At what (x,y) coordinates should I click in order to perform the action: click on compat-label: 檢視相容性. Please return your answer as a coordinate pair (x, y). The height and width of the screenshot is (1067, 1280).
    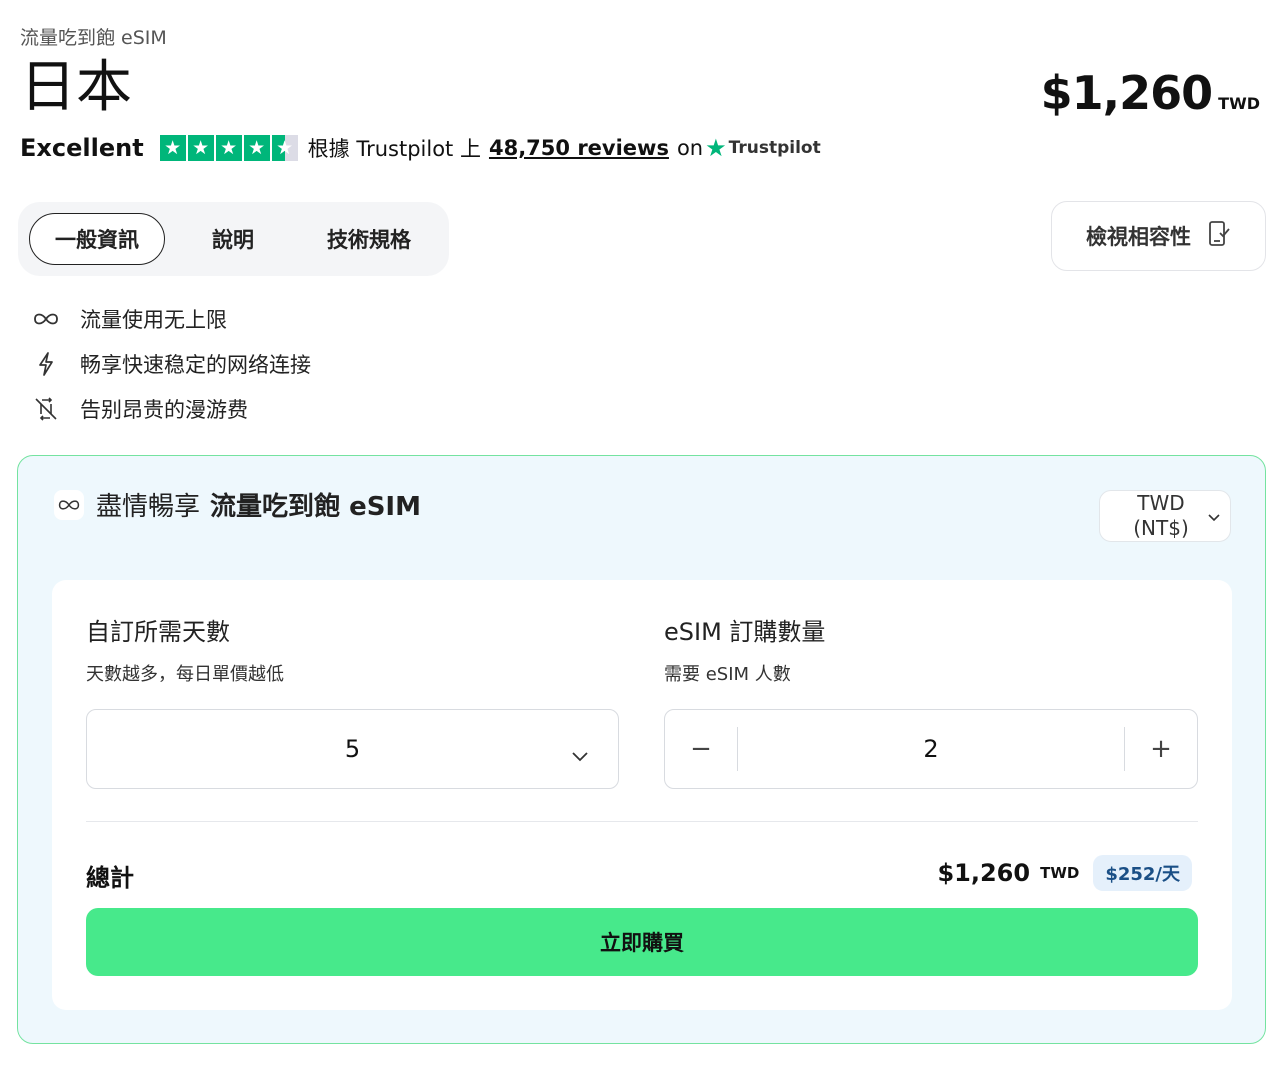
    Looking at the image, I should click on (1138, 237).